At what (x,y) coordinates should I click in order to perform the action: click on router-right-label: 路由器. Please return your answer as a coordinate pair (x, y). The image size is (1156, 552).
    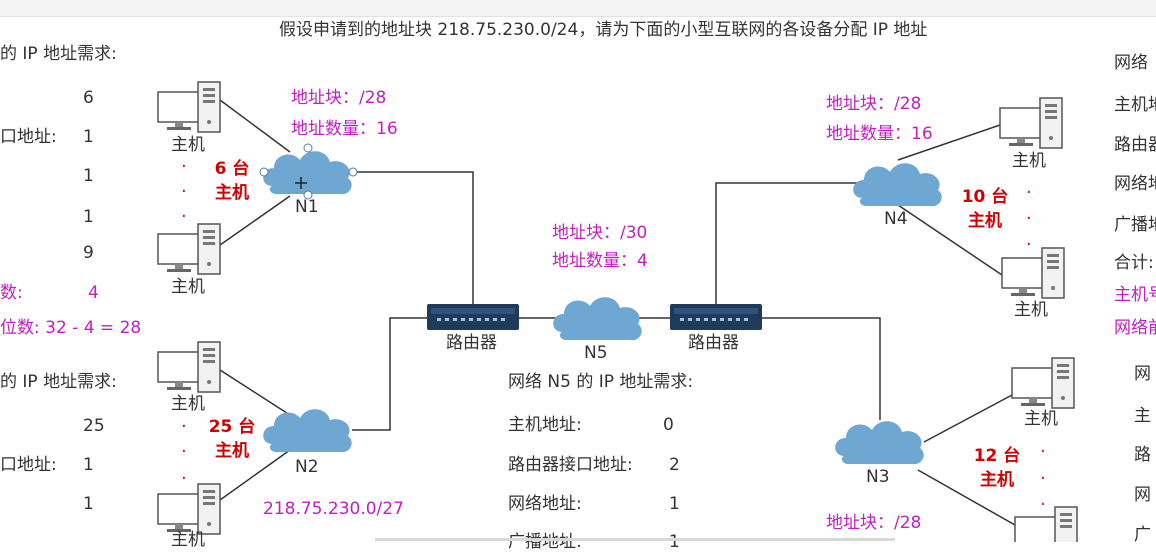
    Looking at the image, I should click on (713, 343).